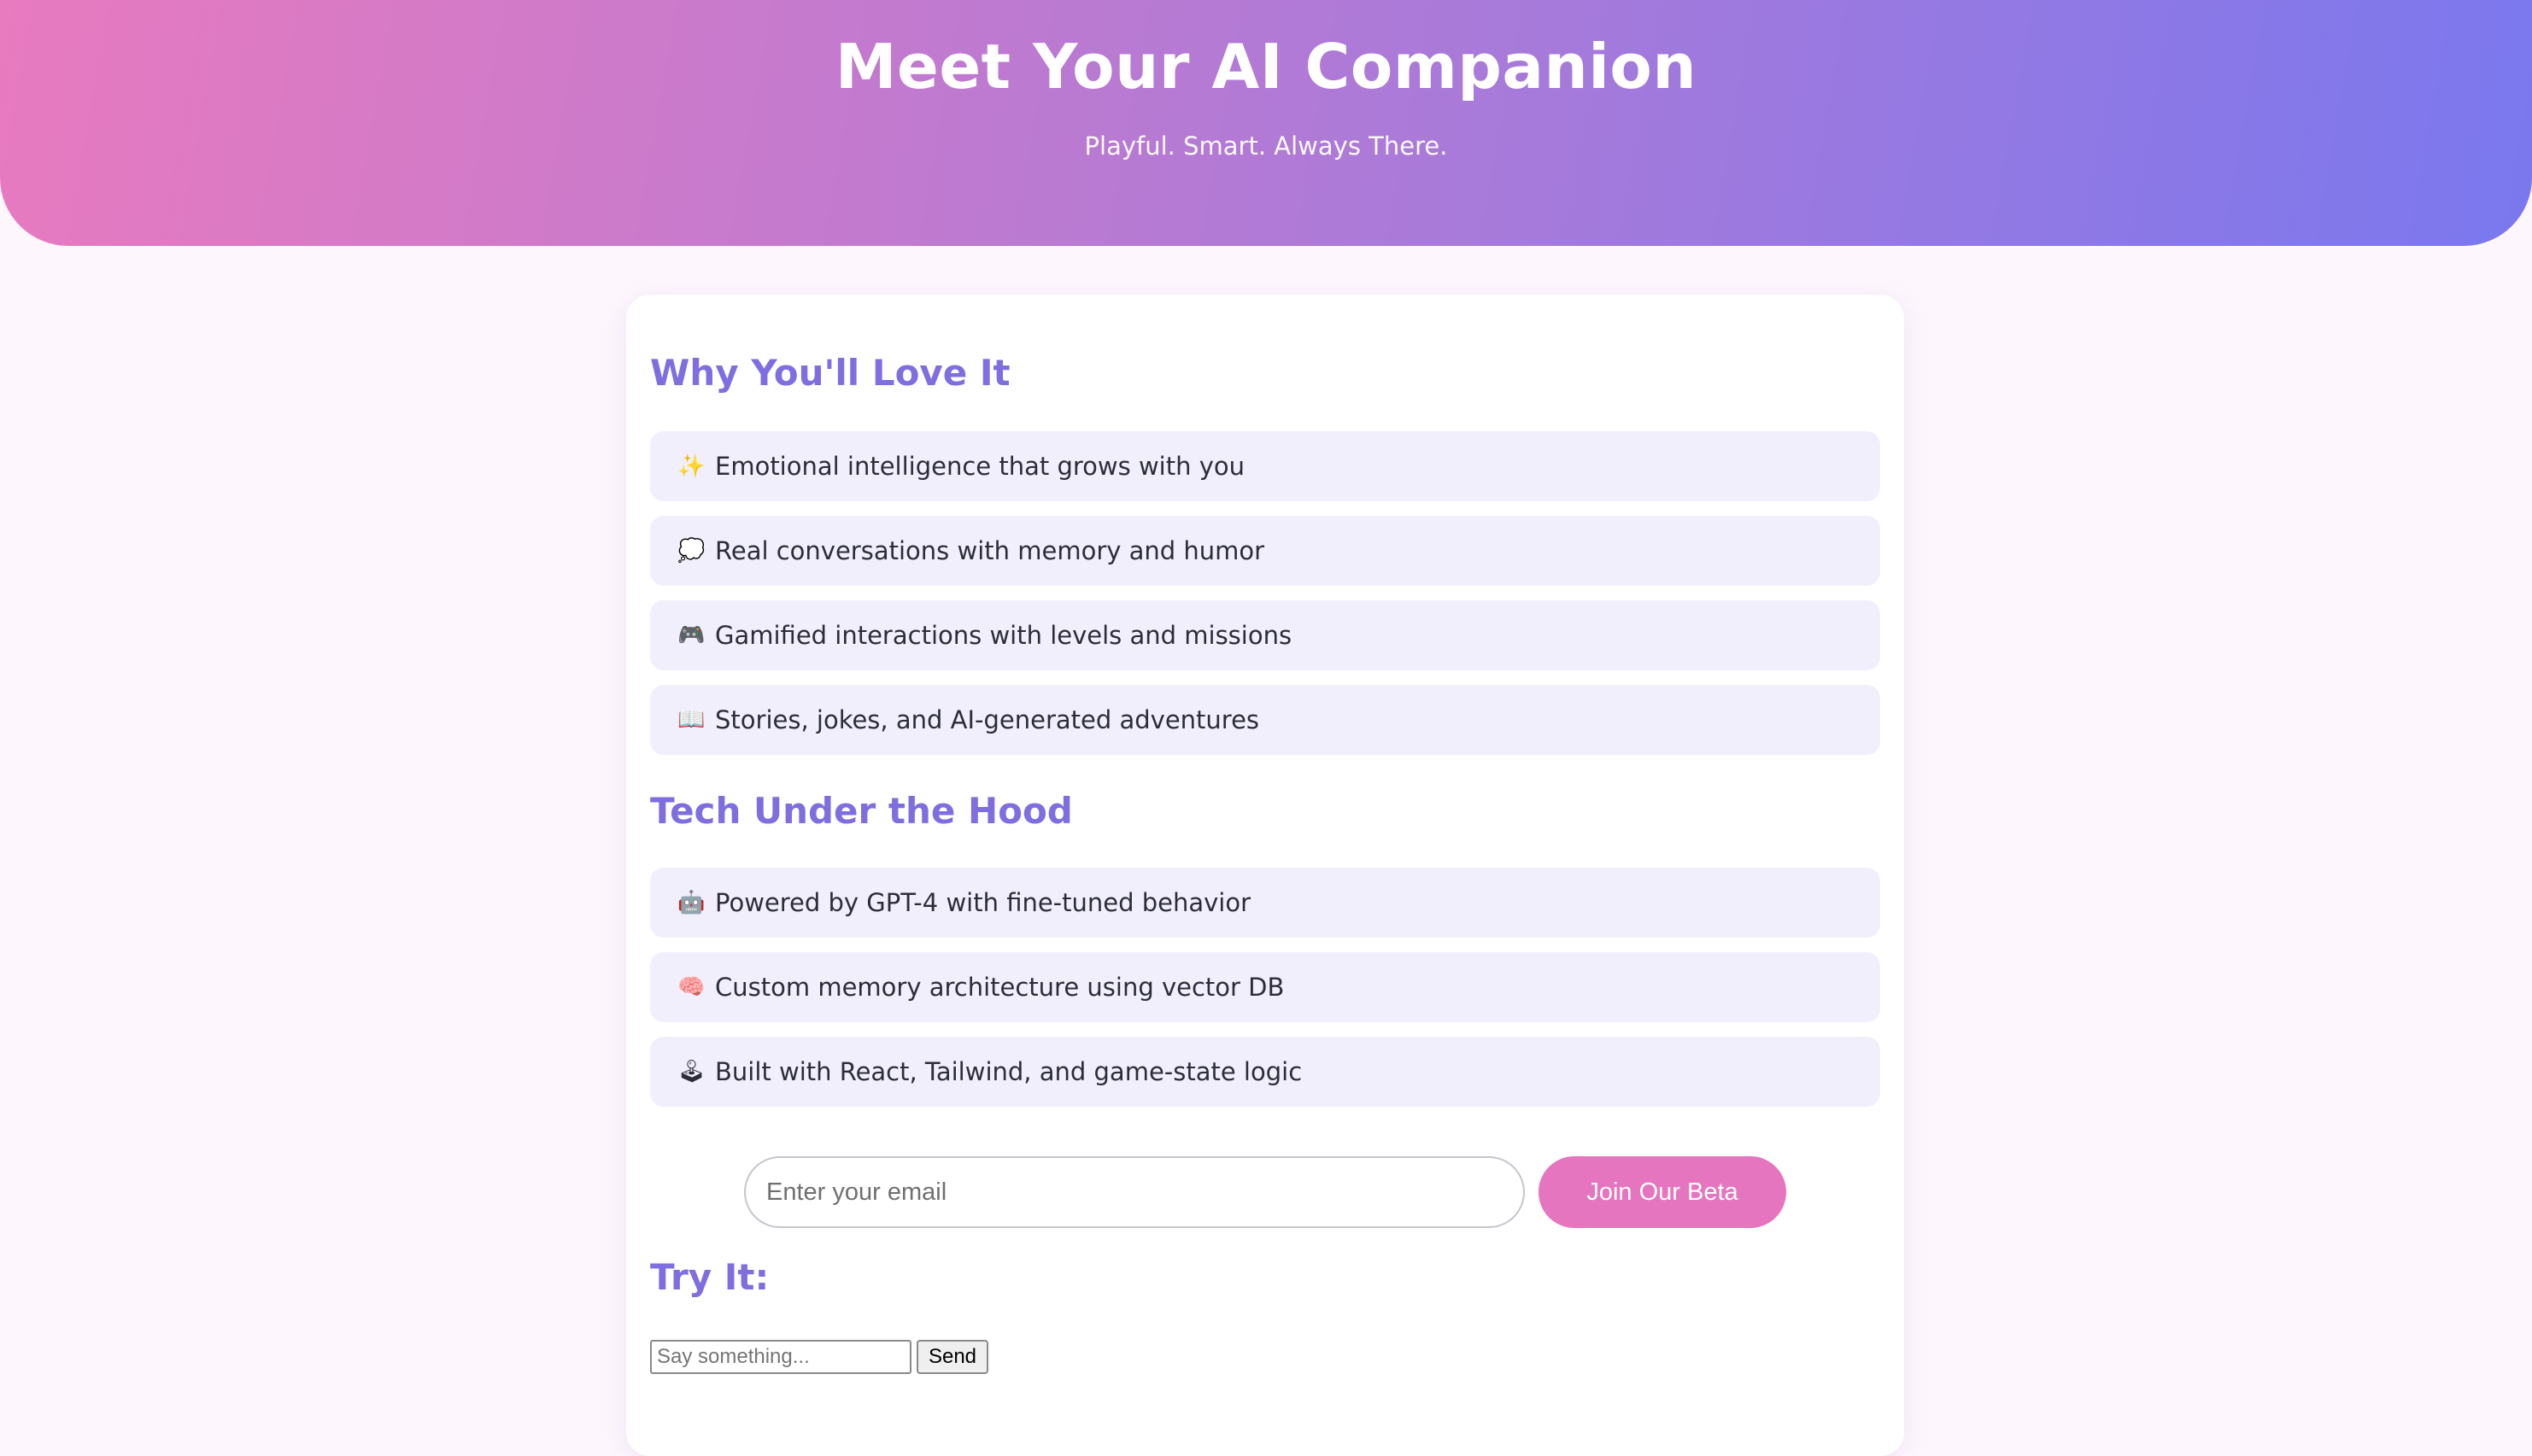 The image size is (2532, 1456). I want to click on tagline: Playful. Smart. Always There., so click(1266, 147).